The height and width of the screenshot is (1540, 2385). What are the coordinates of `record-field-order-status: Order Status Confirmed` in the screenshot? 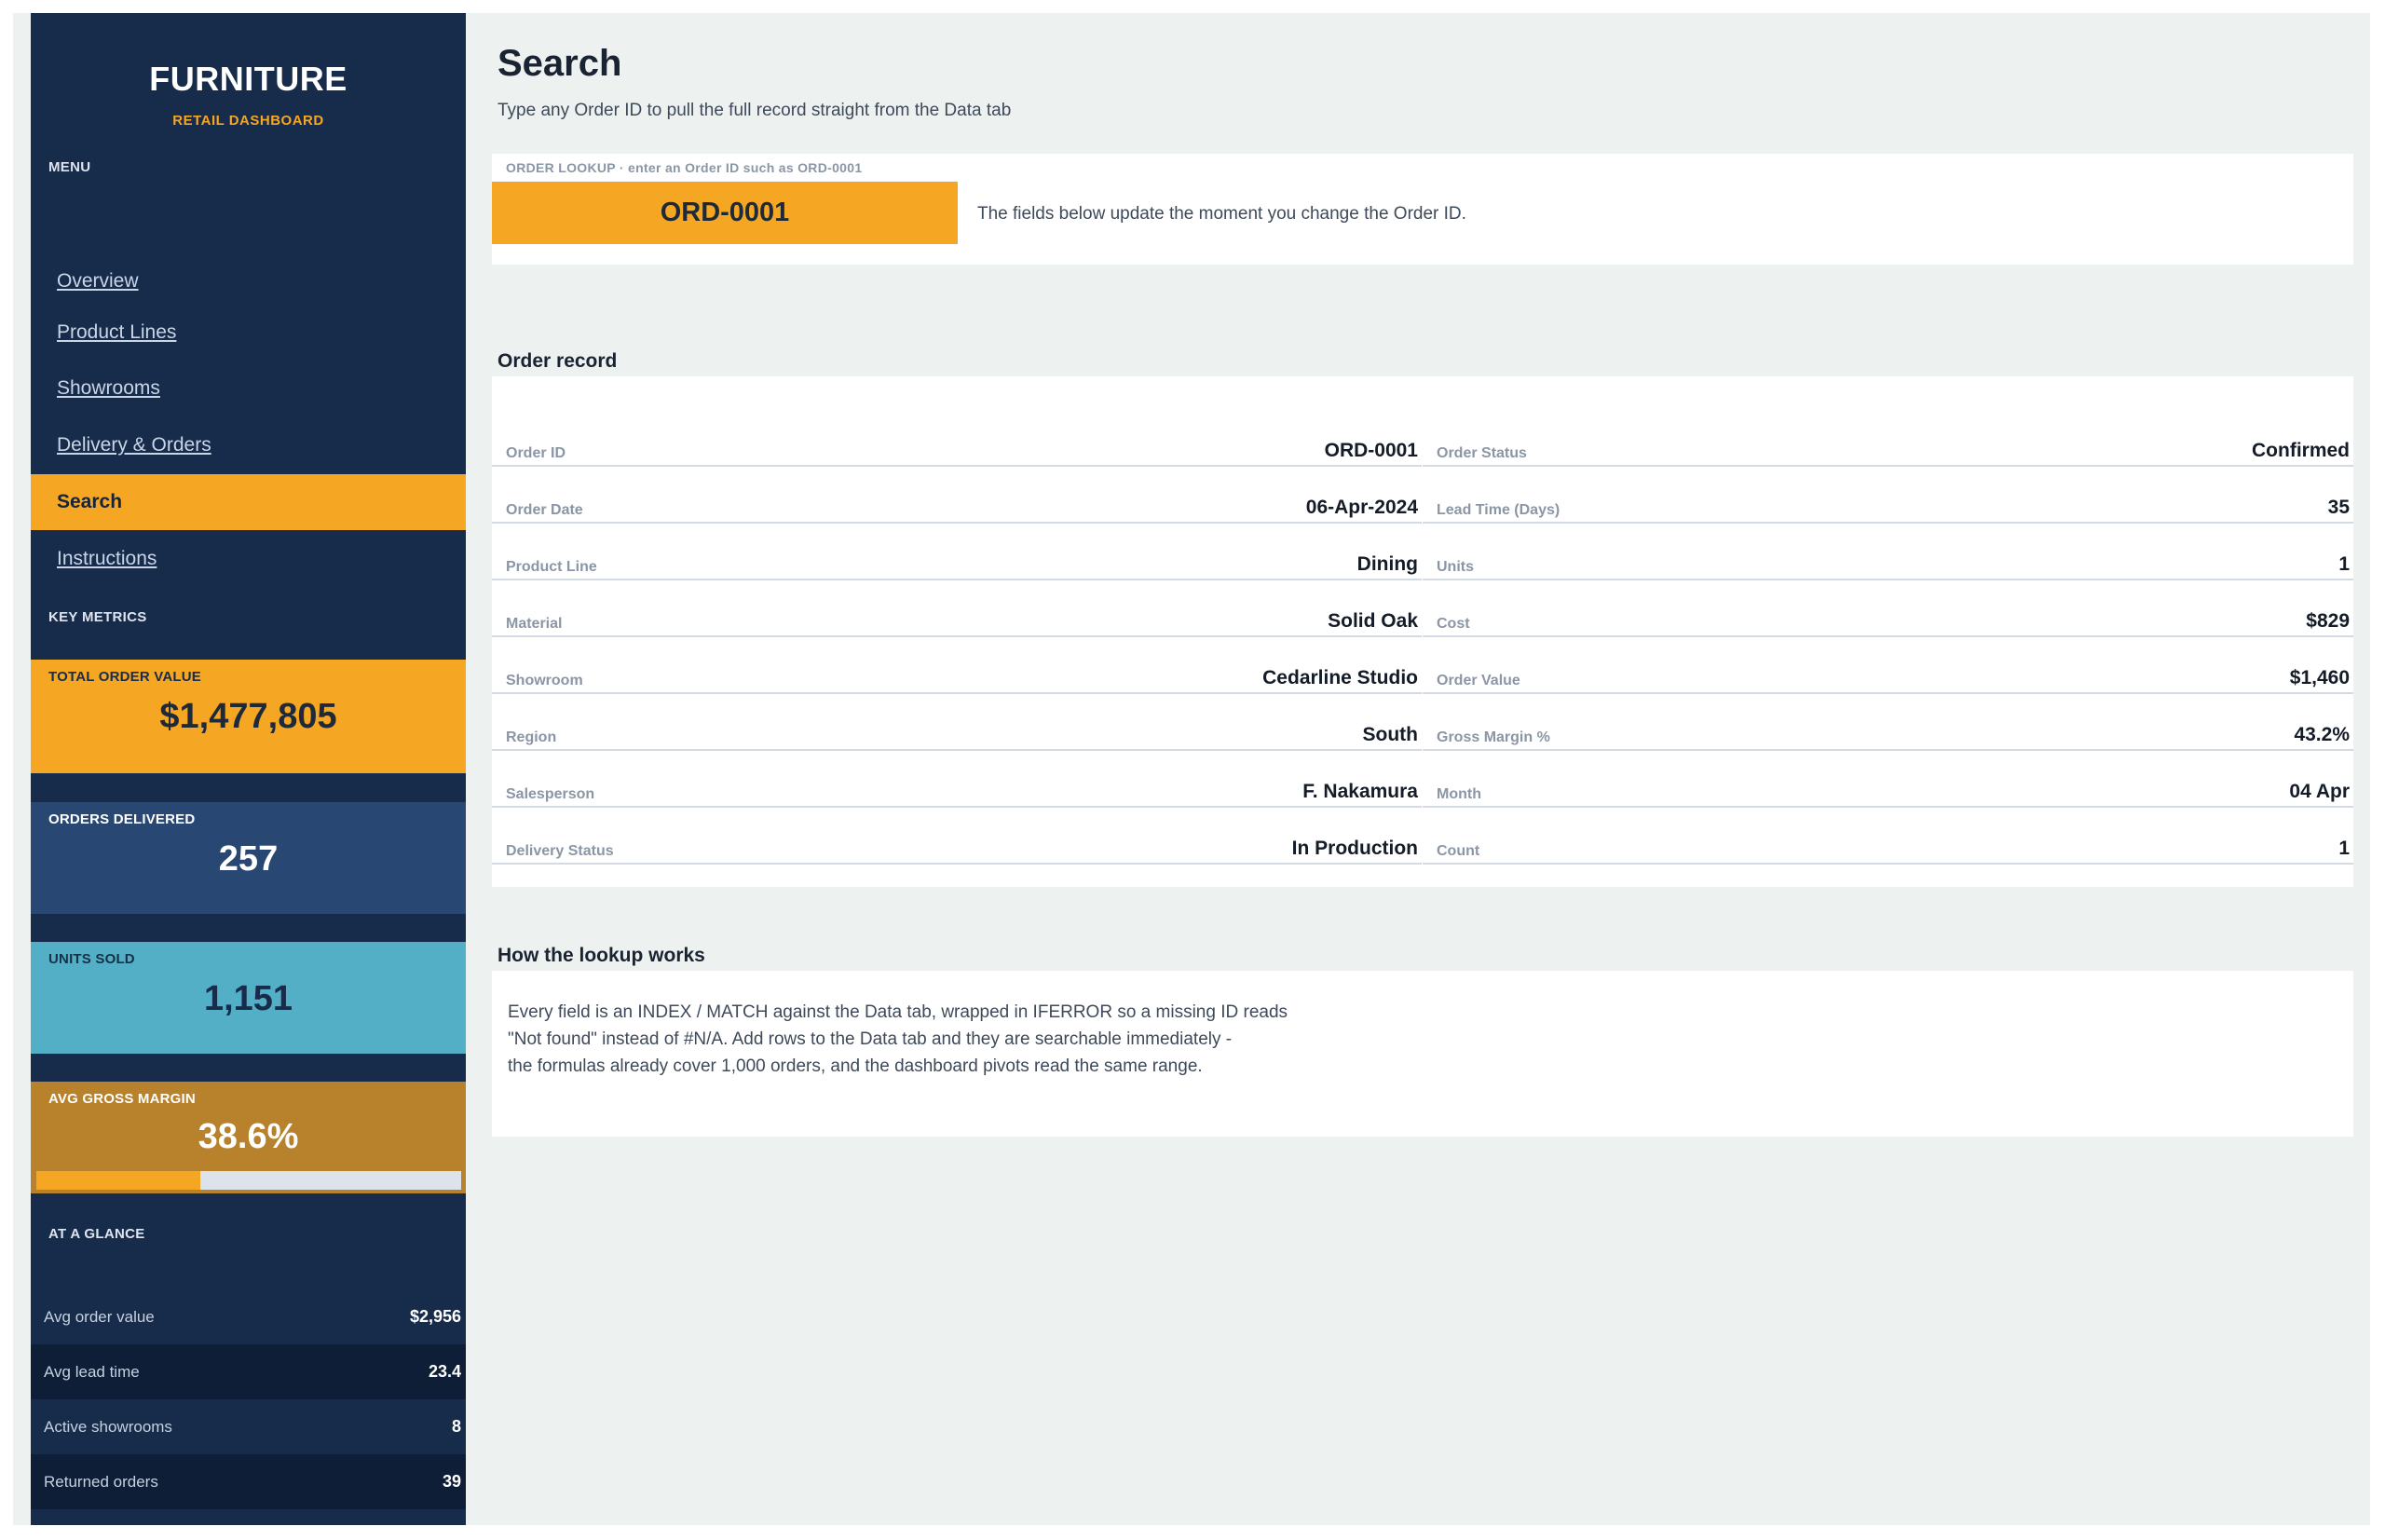 It's located at (1888, 438).